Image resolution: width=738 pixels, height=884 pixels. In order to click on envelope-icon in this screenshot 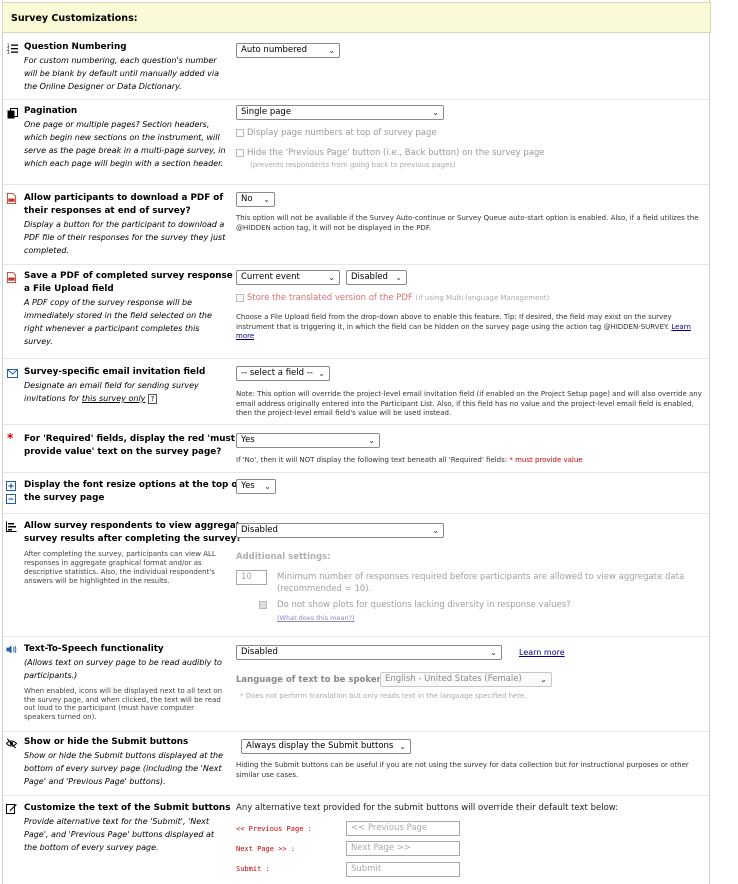, I will do `click(12, 373)`.